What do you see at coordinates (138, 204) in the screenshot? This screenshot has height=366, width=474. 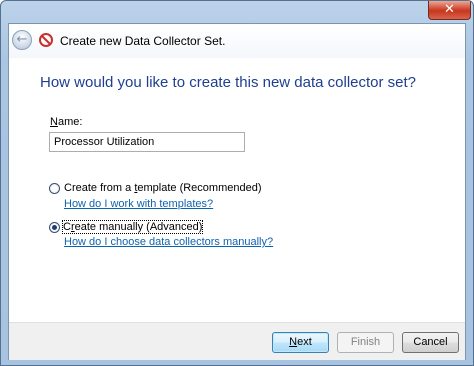 I see `templates-help-link: How do I work with templates?` at bounding box center [138, 204].